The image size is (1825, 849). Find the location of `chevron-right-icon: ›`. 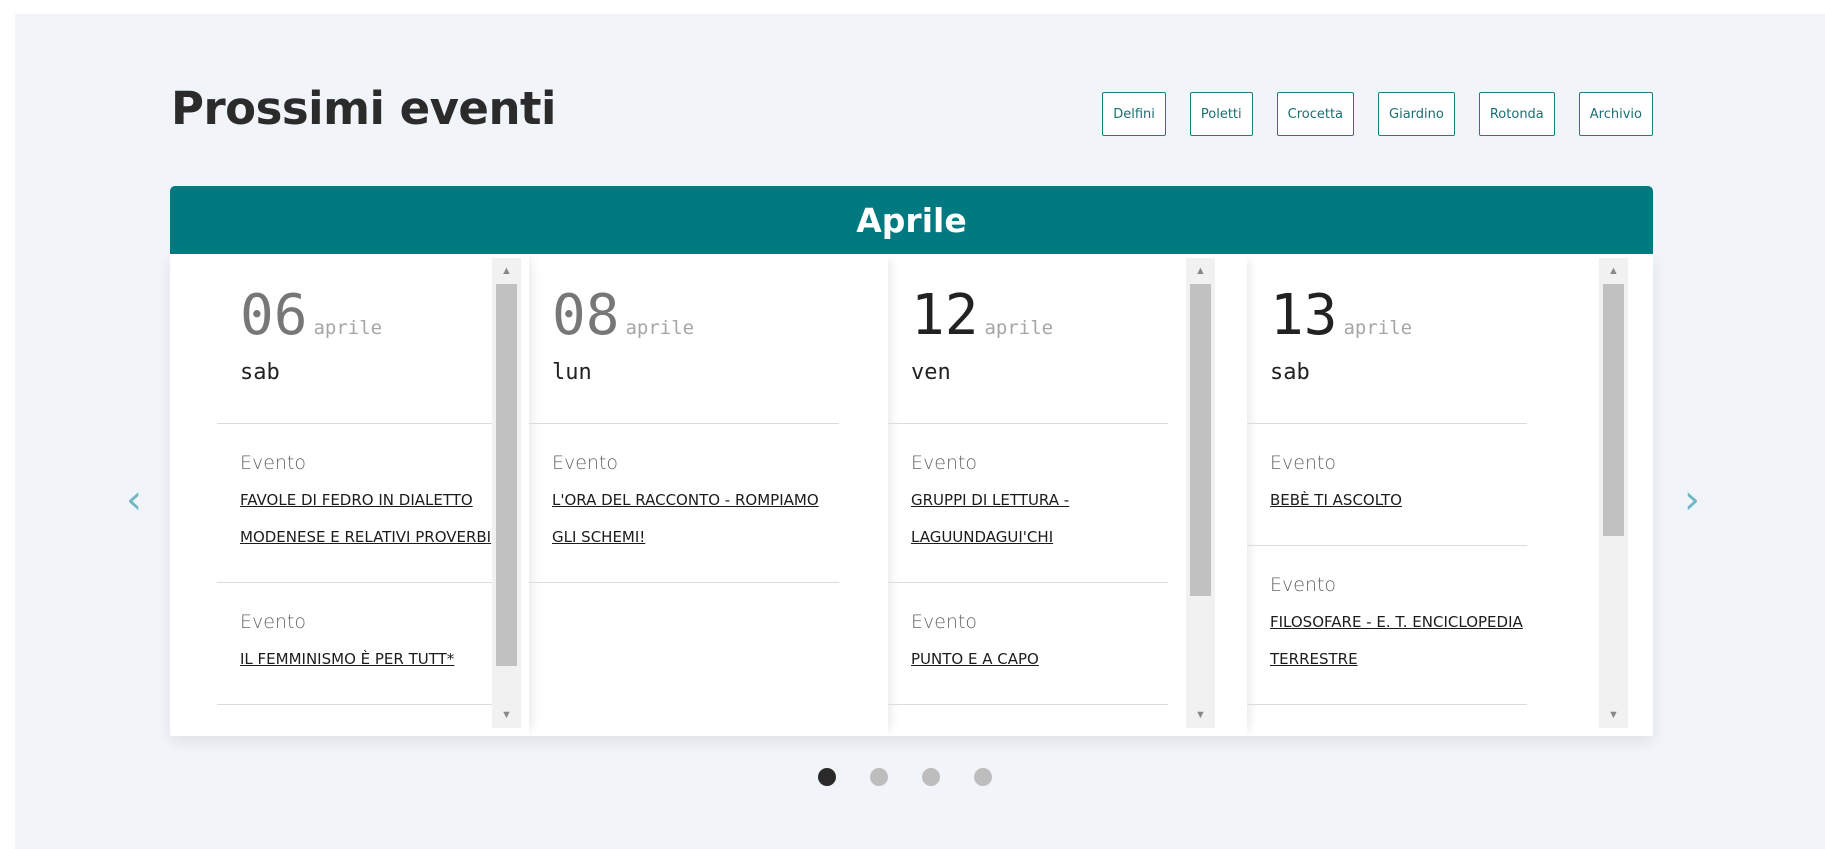

chevron-right-icon: › is located at coordinates (1692, 500).